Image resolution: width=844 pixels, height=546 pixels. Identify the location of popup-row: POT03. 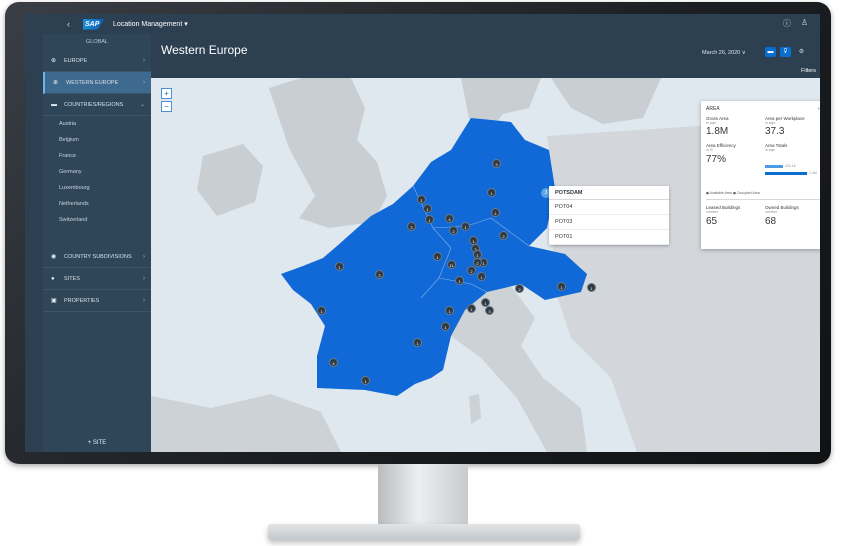
(609, 222).